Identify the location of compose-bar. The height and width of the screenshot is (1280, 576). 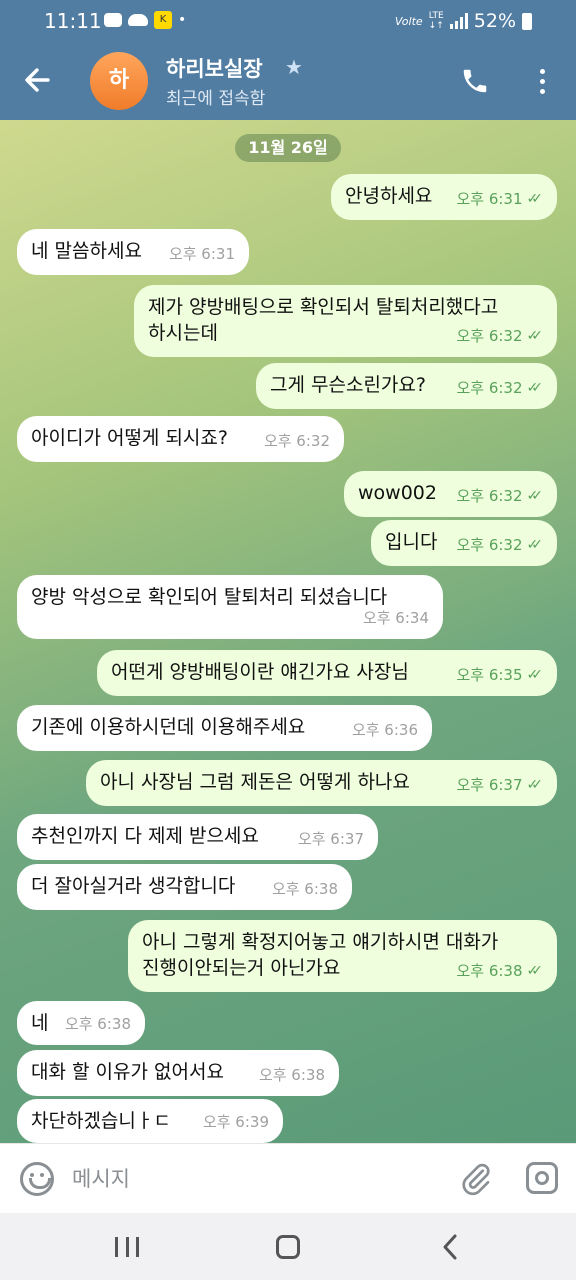
(288, 1178).